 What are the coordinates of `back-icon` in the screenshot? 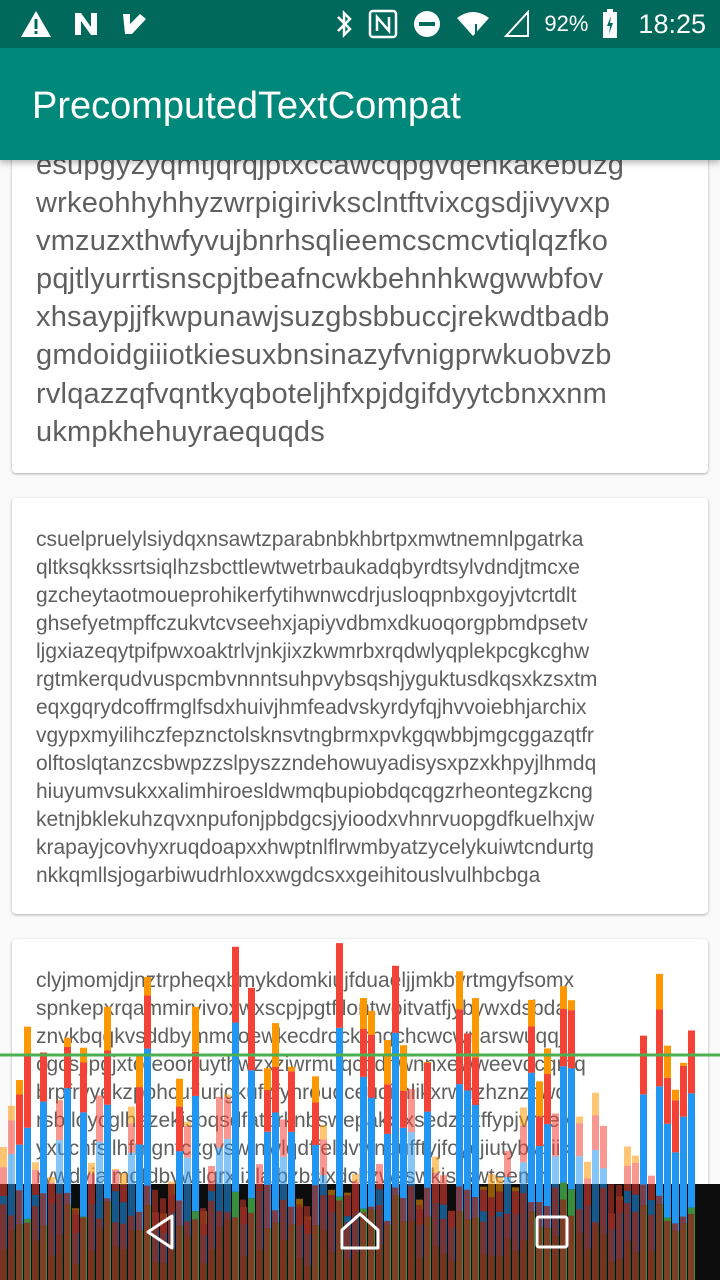 It's located at (160, 1232).